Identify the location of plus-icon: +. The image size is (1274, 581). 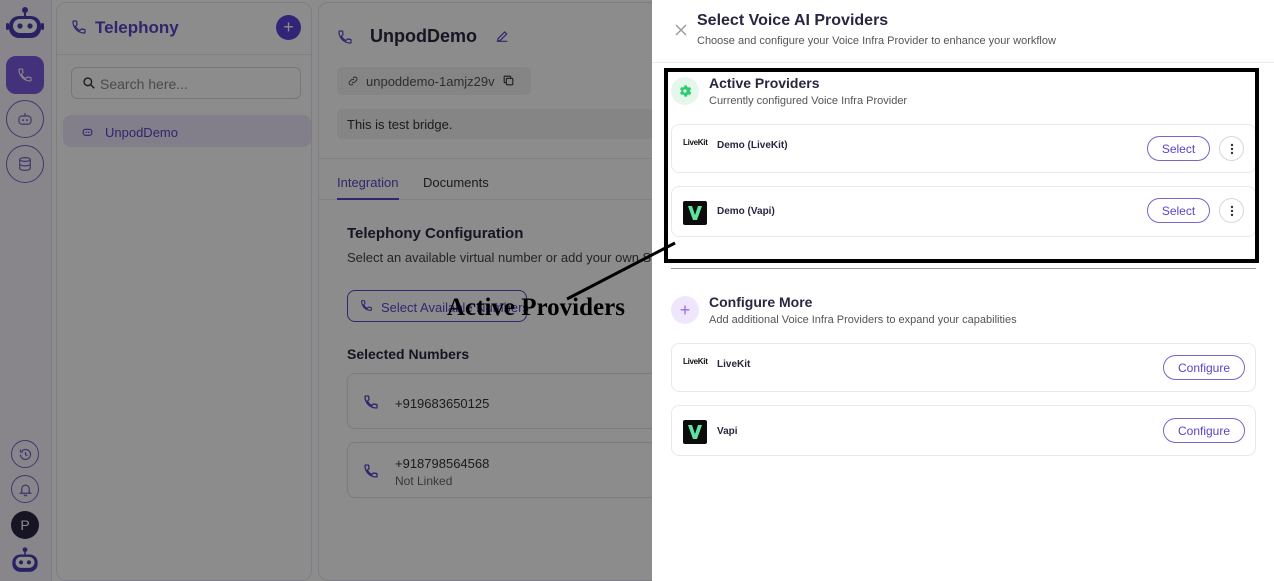
(685, 310).